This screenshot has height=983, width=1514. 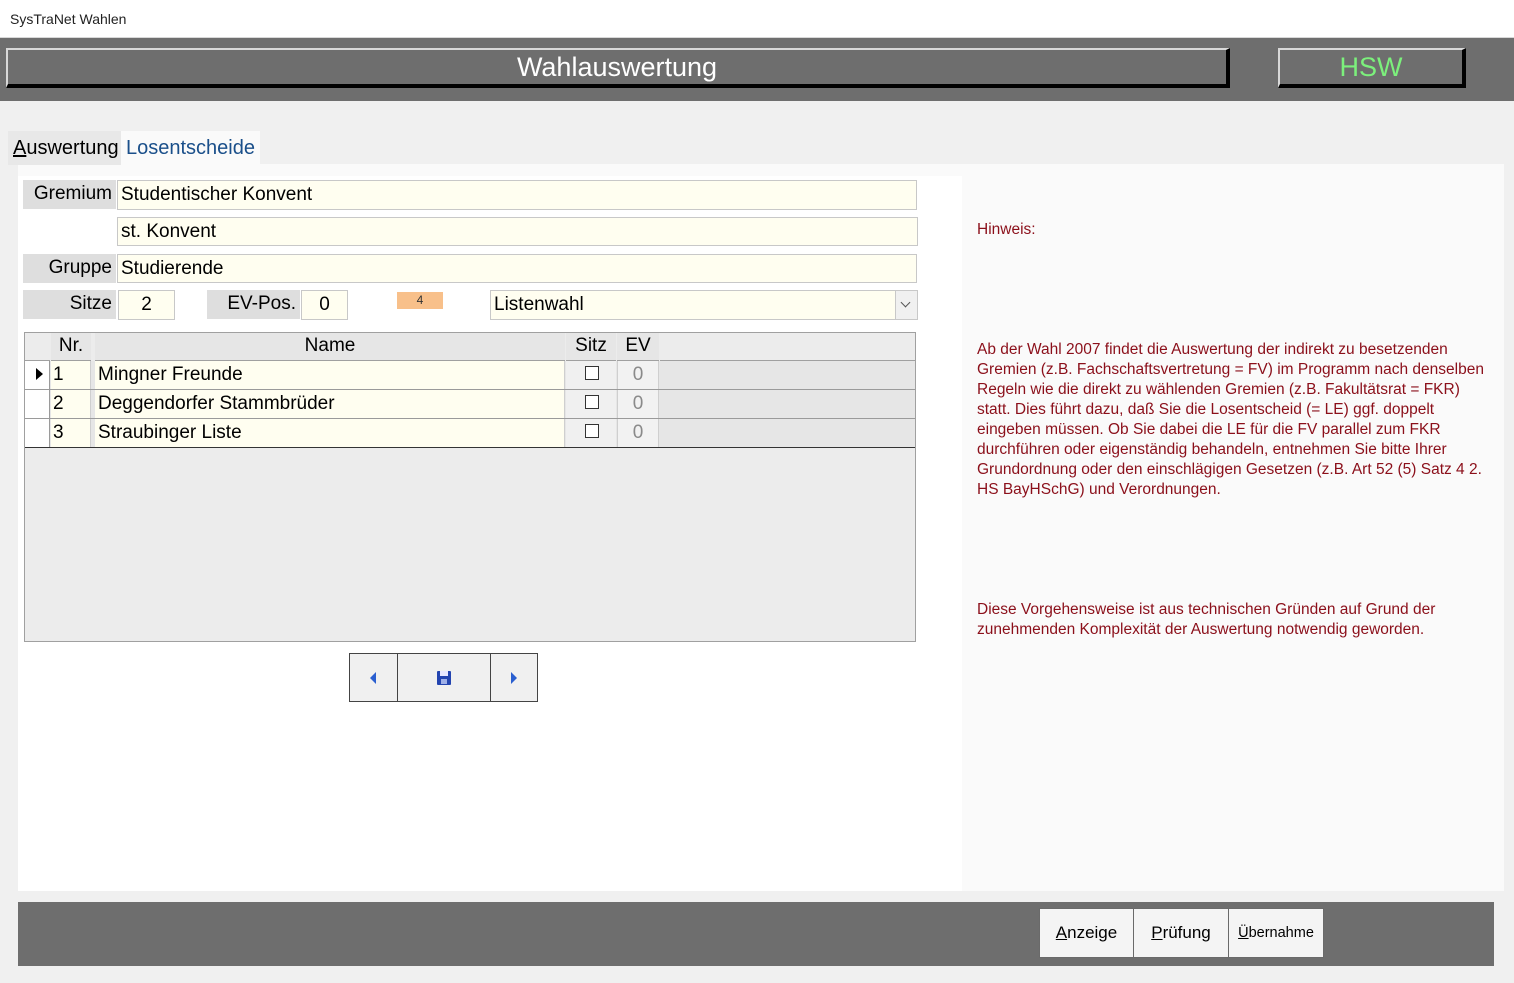 I want to click on uebernahme-button: Übernahme, so click(x=1276, y=933).